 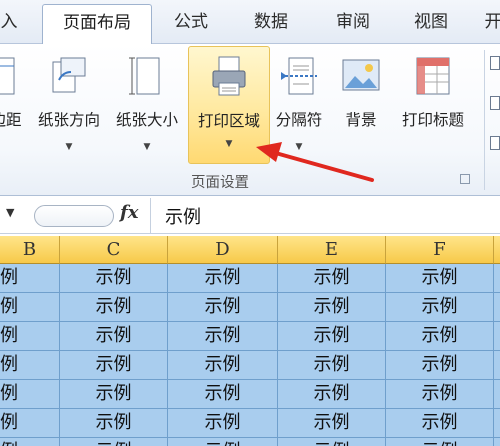 I want to click on tab-page-layout: 页面布局, so click(x=97, y=24).